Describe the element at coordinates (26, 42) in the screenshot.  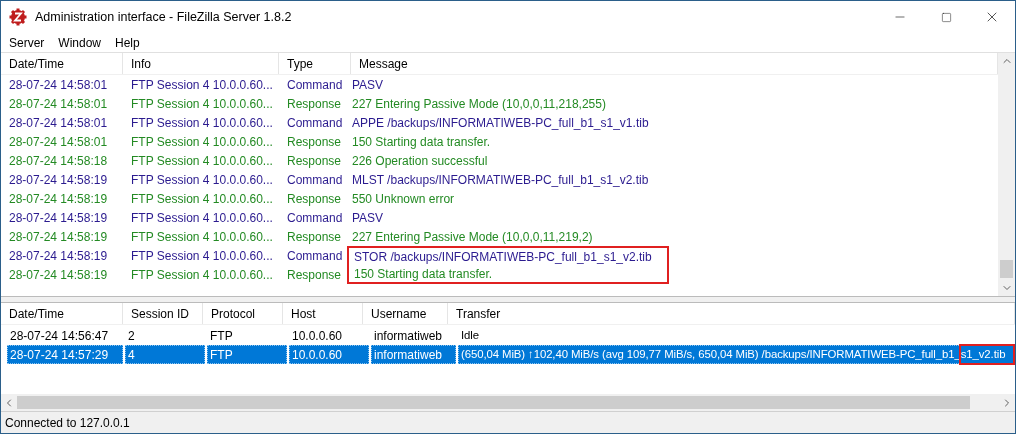
I see `menu-item: Server` at that location.